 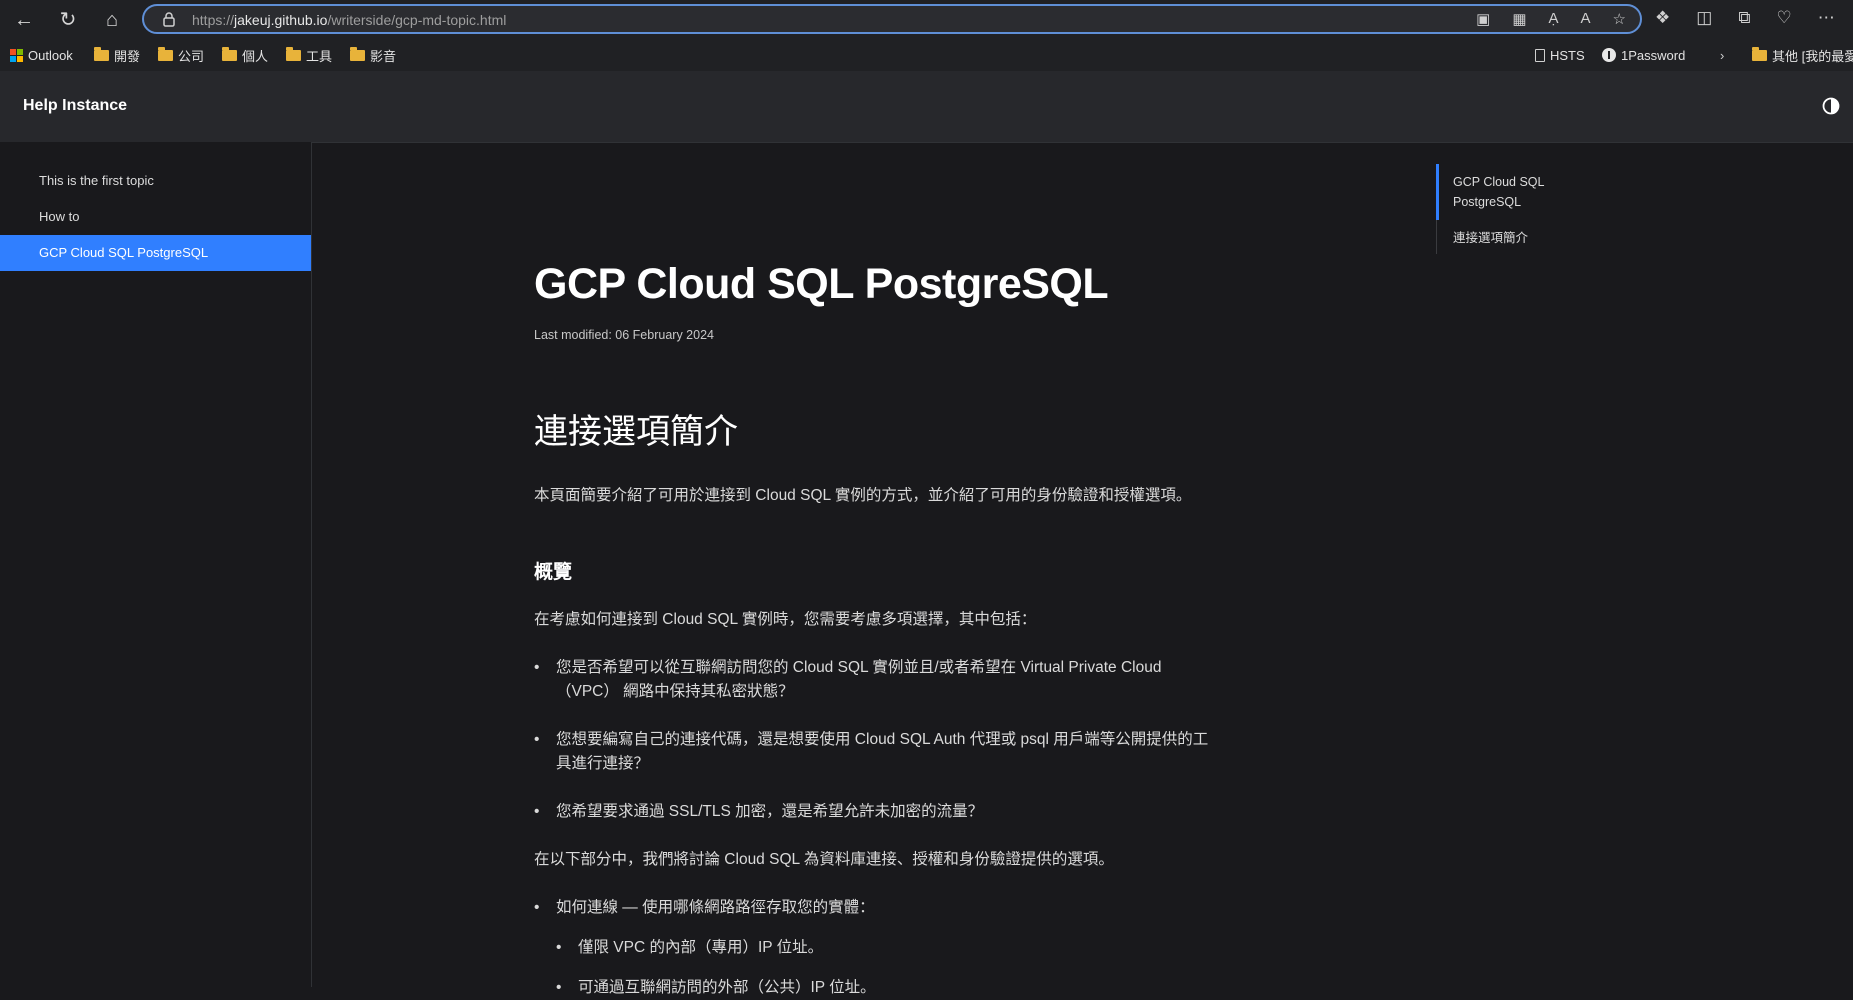 What do you see at coordinates (191, 56) in the screenshot?
I see `bookmark-label: 公司` at bounding box center [191, 56].